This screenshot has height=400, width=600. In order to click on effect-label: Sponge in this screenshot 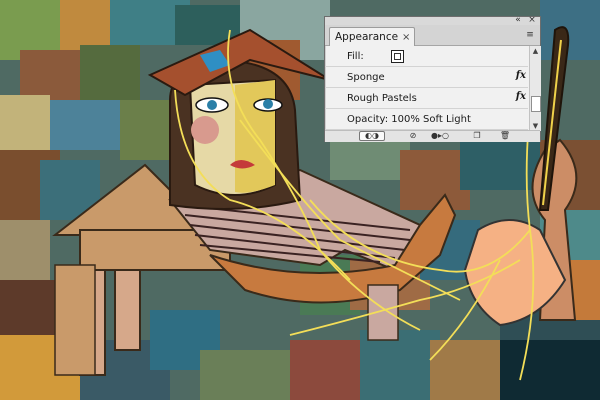, I will do `click(366, 77)`.